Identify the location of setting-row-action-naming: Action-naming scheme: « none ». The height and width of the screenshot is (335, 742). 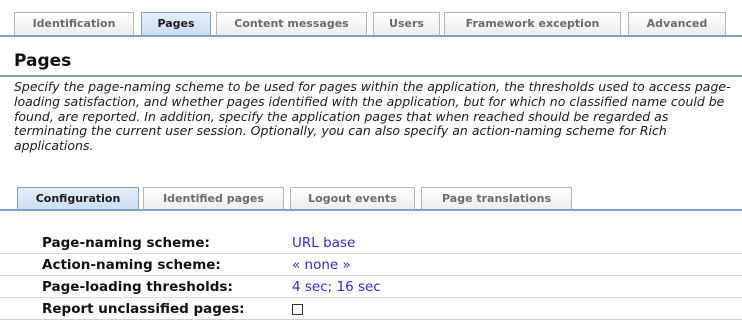
(371, 265).